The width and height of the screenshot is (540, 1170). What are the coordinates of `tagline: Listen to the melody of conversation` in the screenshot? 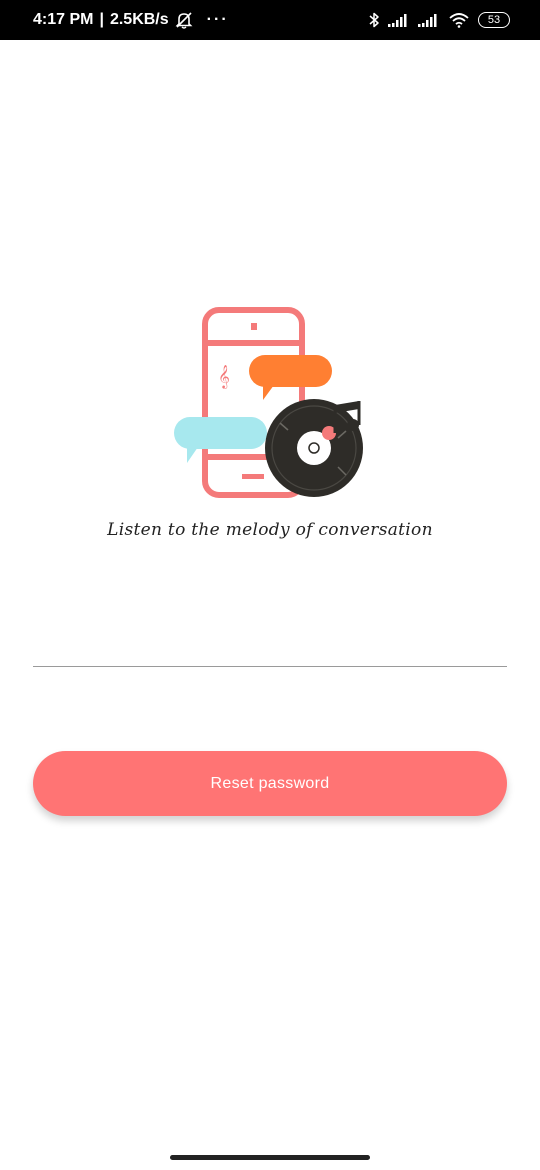 It's located at (270, 530).